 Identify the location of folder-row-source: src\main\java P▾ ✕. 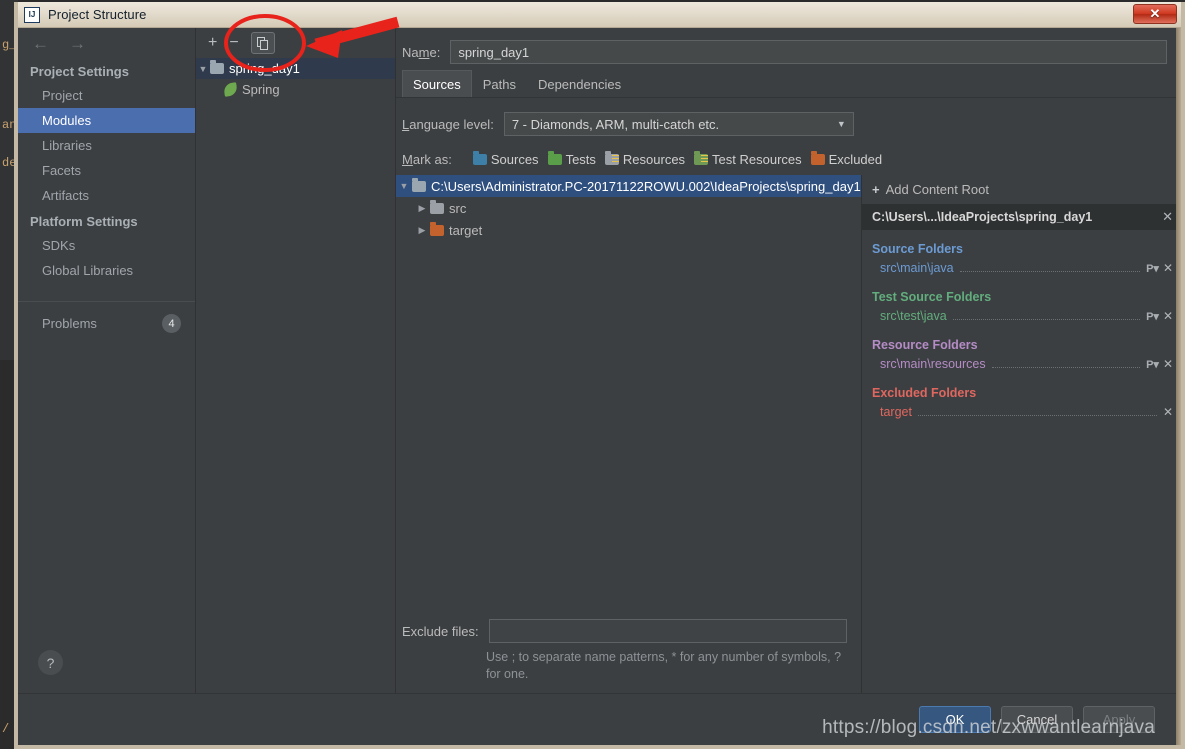
(1021, 268).